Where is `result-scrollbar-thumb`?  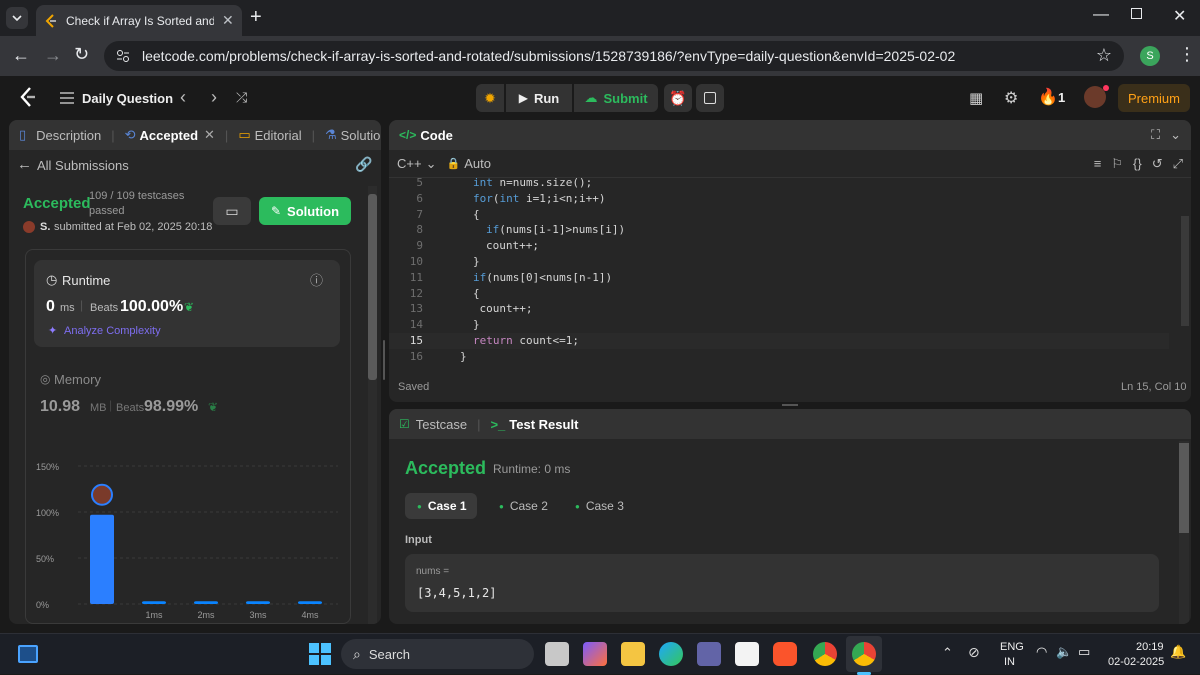 result-scrollbar-thumb is located at coordinates (1184, 488).